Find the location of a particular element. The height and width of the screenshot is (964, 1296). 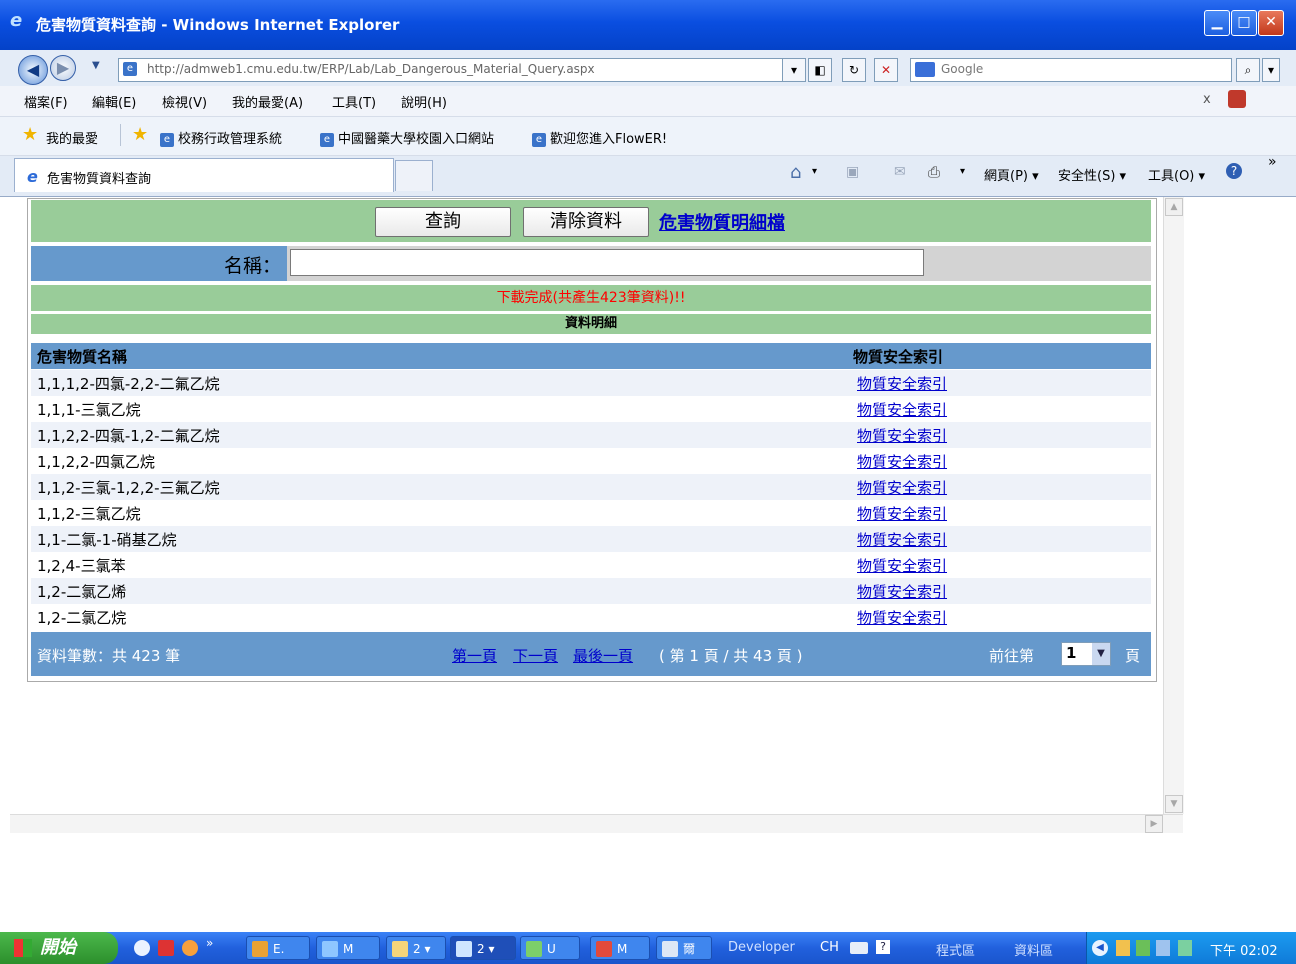

tray-status-icon is located at coordinates (1185, 948).